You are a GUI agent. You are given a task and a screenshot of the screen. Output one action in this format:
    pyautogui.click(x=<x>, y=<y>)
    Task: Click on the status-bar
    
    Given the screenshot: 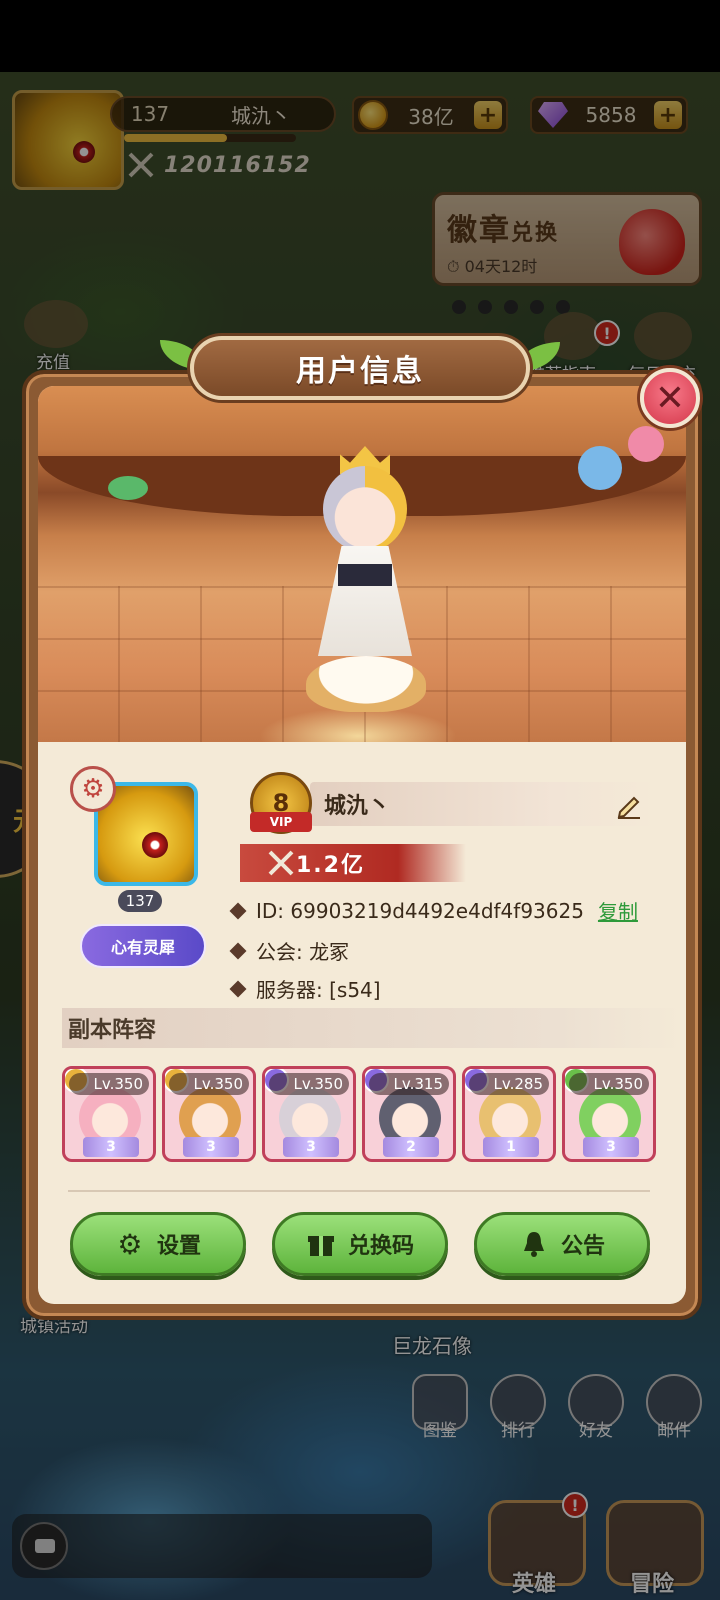 What is the action you would take?
    pyautogui.click(x=360, y=36)
    